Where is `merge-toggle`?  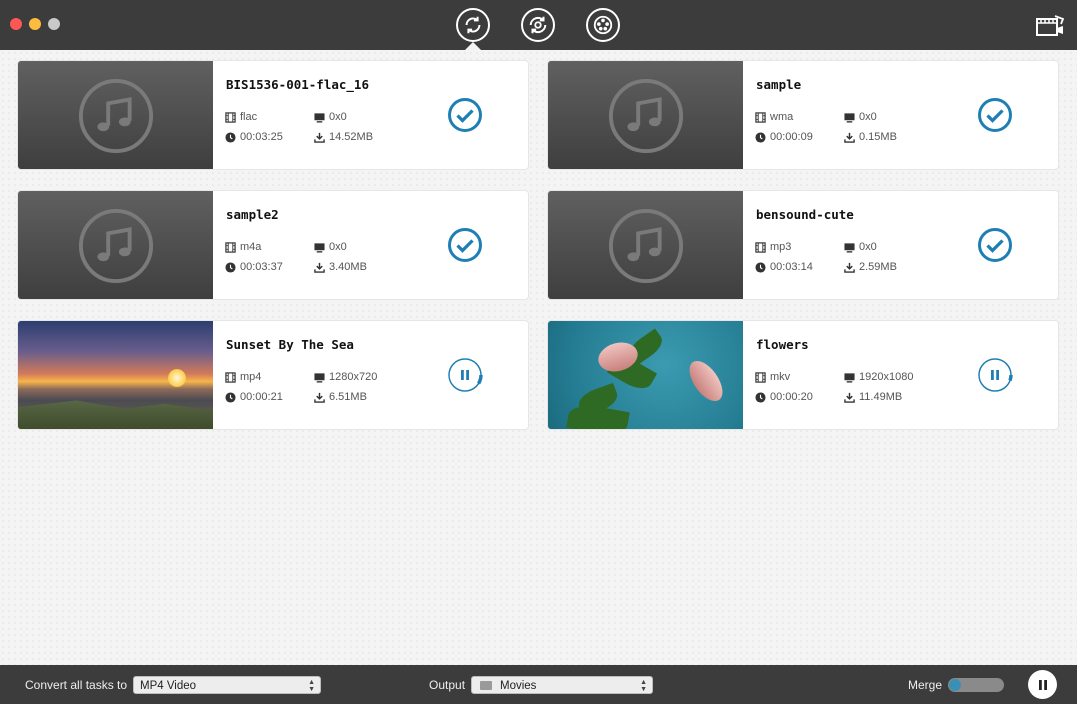 merge-toggle is located at coordinates (976, 685).